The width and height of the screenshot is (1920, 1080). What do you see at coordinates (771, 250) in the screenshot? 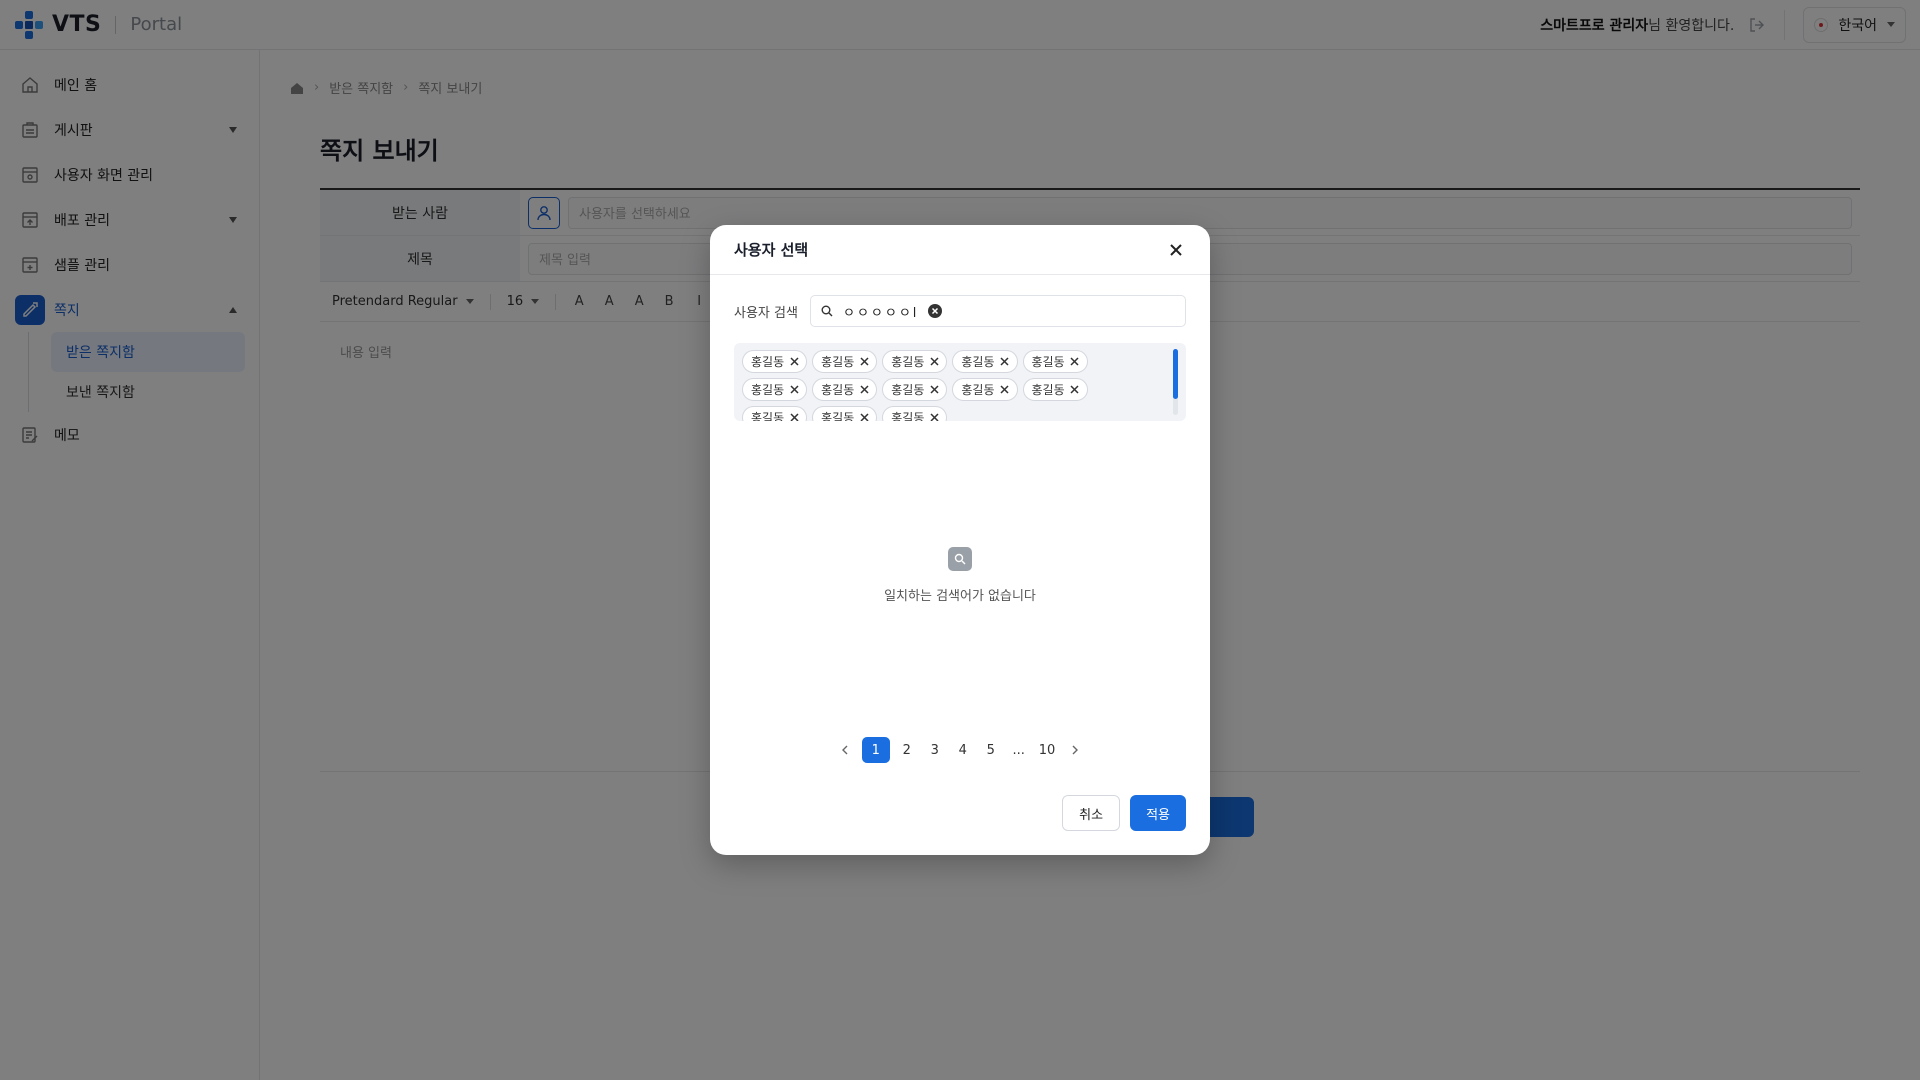
I see `modal-title: 사용자 선택` at bounding box center [771, 250].